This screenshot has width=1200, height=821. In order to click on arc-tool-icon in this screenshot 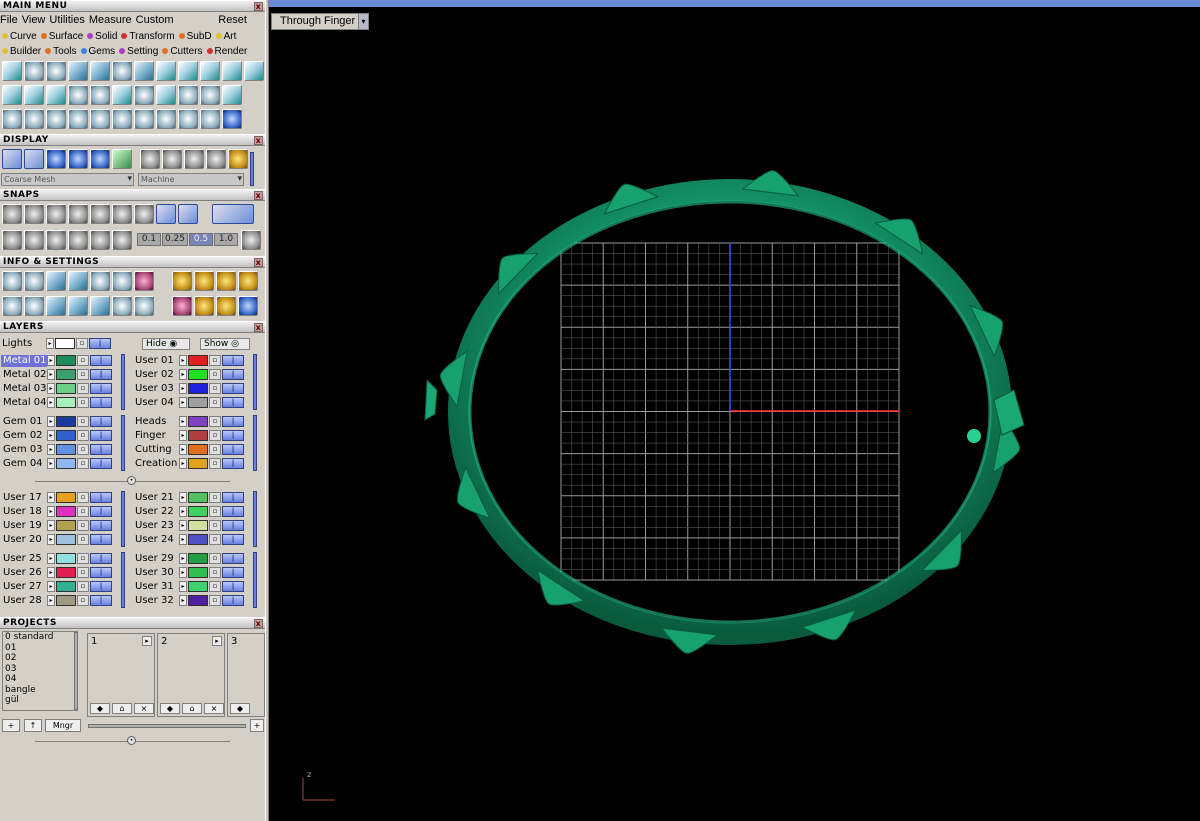, I will do `click(34, 119)`.